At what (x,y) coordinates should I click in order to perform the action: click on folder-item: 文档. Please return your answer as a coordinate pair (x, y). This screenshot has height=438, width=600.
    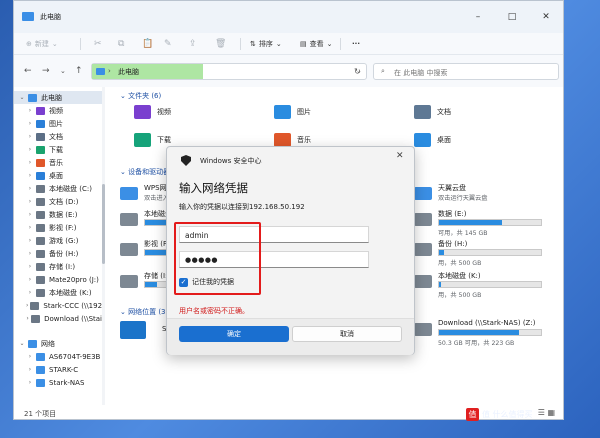
    Looking at the image, I should click on (432, 112).